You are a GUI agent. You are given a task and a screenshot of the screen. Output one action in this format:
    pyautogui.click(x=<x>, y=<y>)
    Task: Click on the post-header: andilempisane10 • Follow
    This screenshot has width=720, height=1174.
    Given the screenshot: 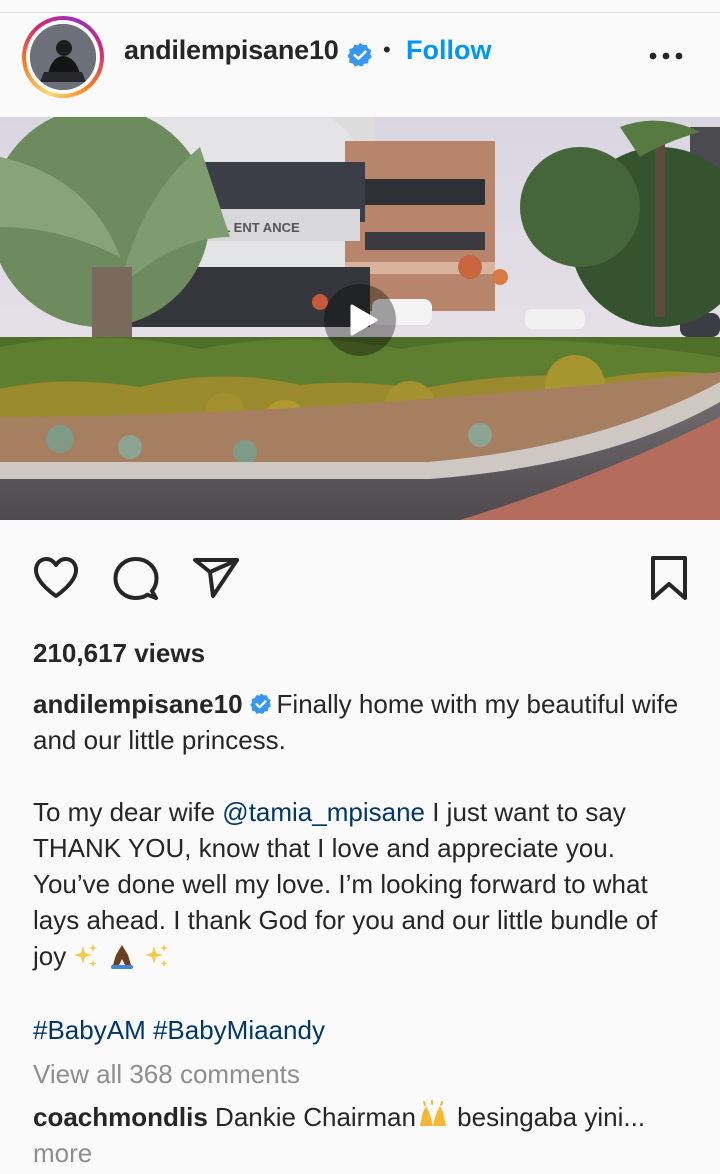 What is the action you would take?
    pyautogui.click(x=360, y=58)
    